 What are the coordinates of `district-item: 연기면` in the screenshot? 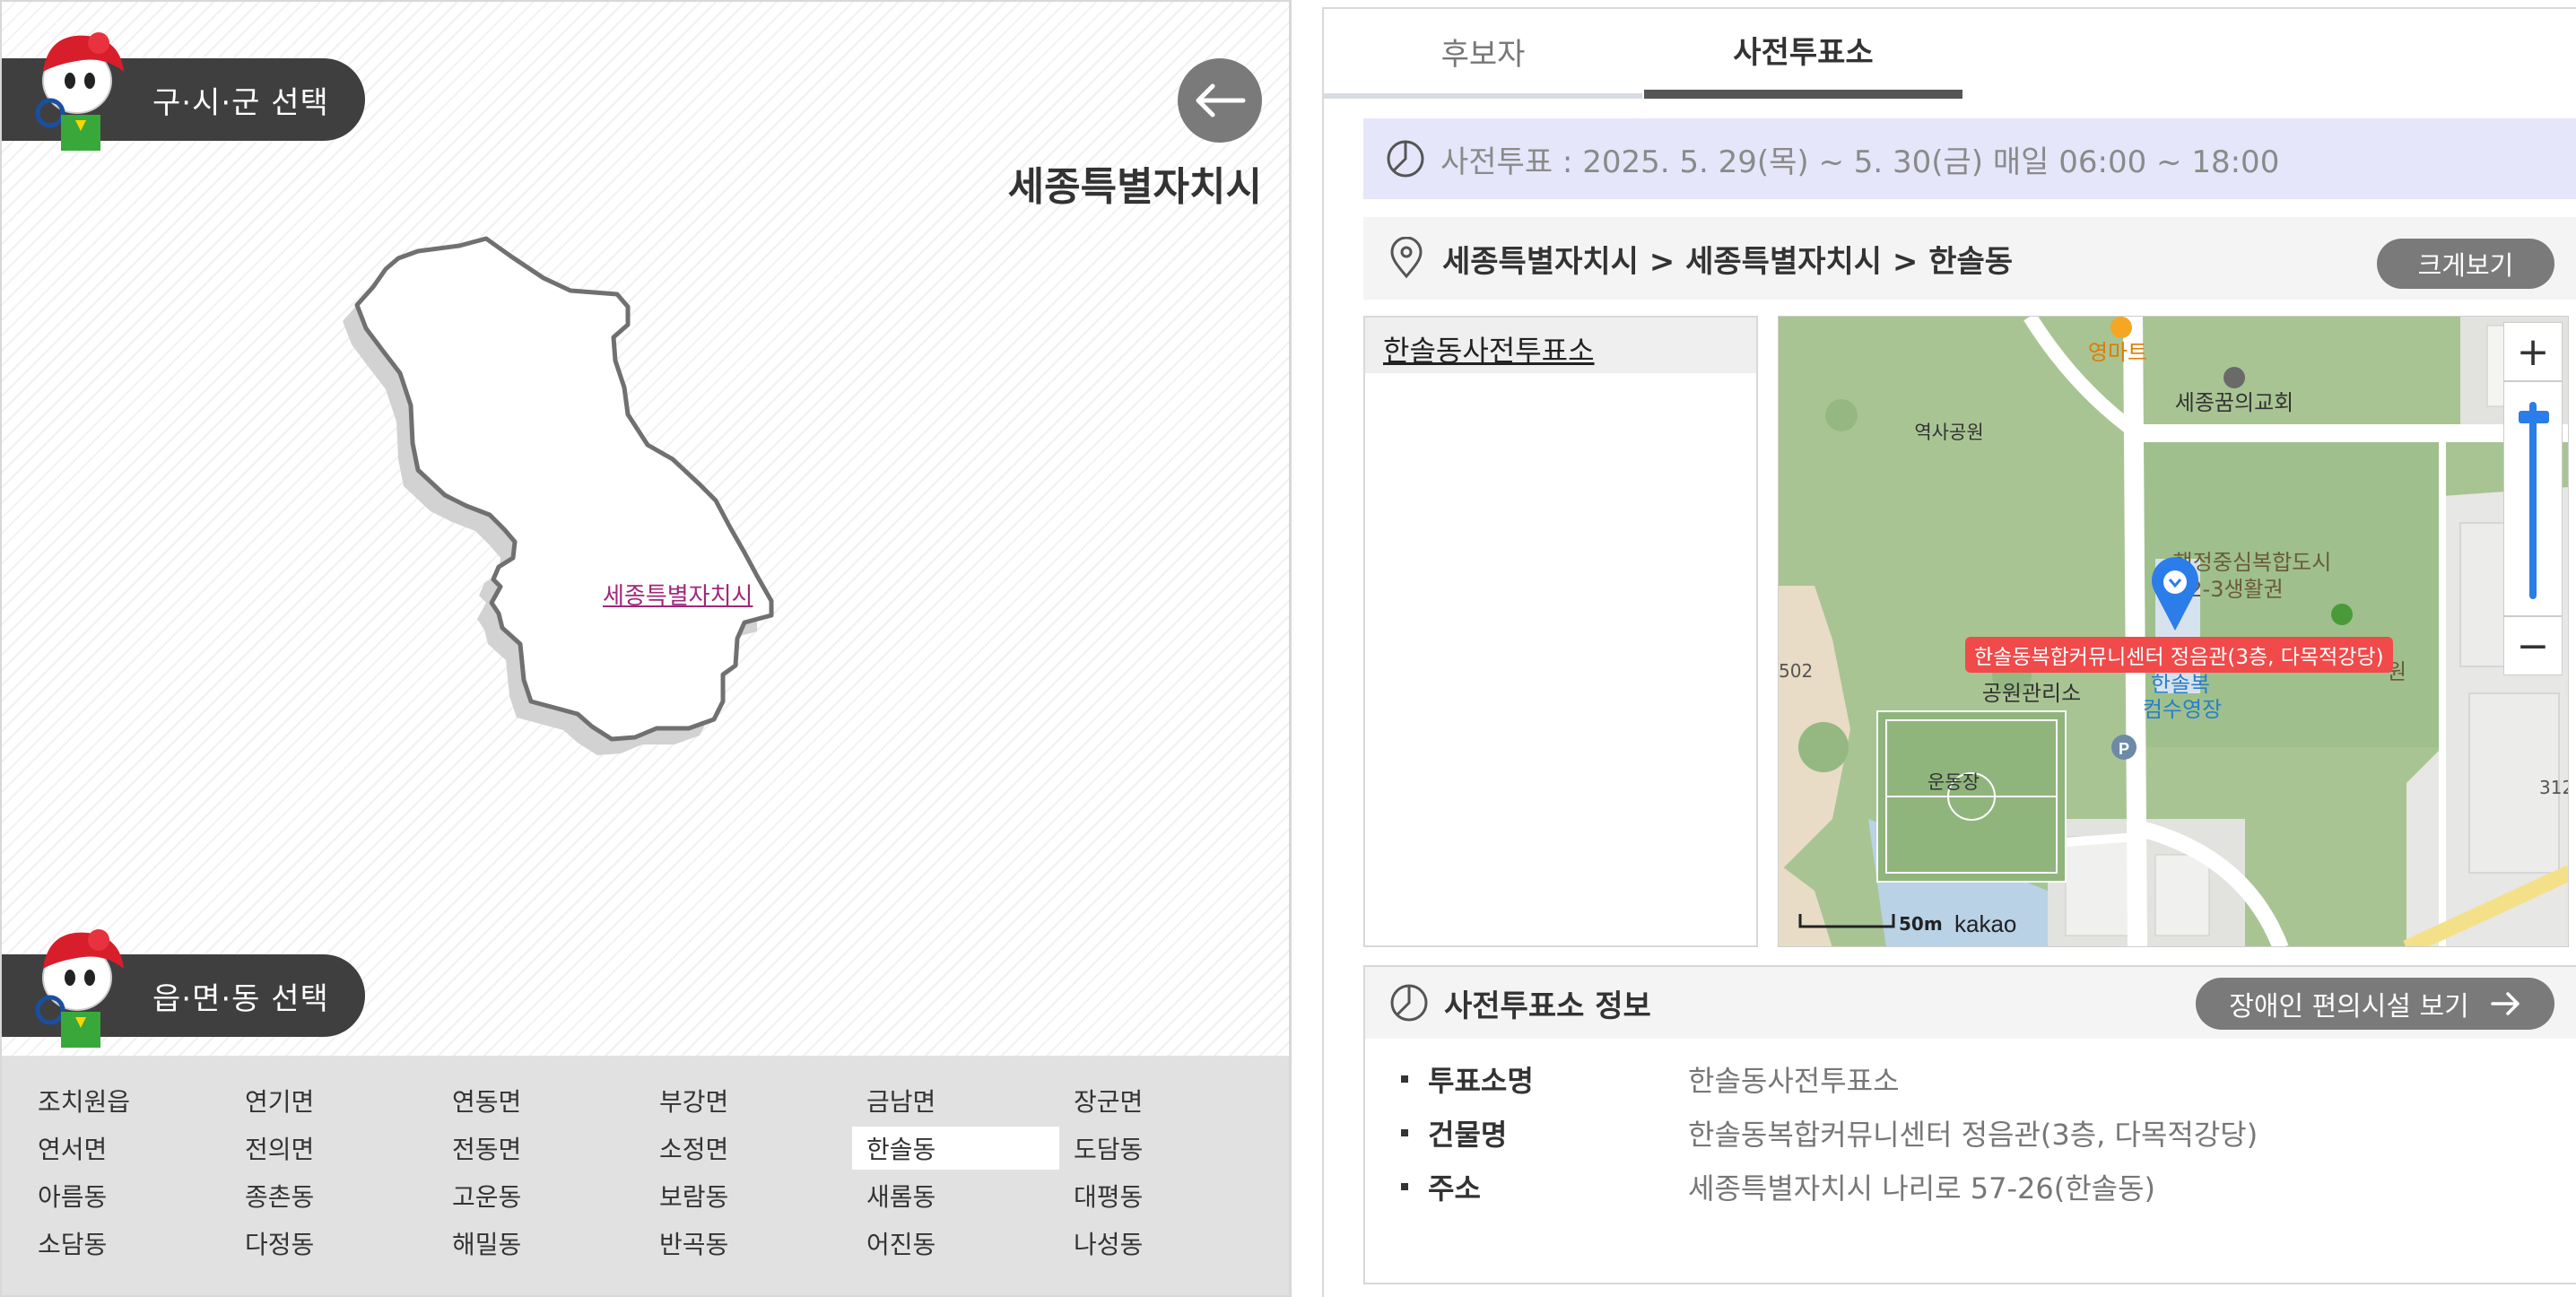 It's located at (334, 1100).